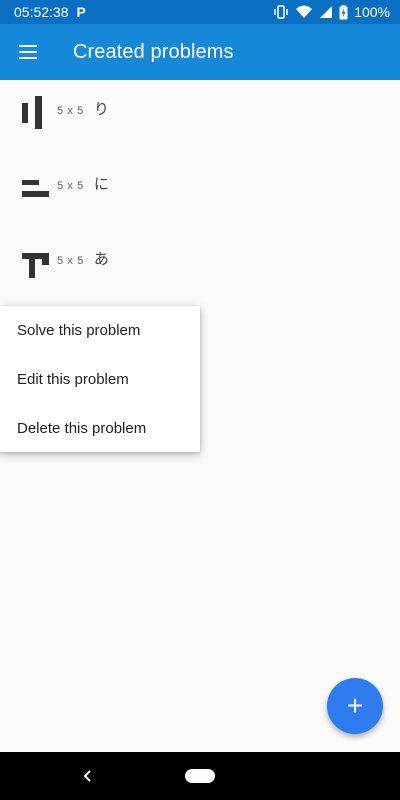 This screenshot has height=800, width=400. What do you see at coordinates (101, 109) in the screenshot?
I see `problem-name: り` at bounding box center [101, 109].